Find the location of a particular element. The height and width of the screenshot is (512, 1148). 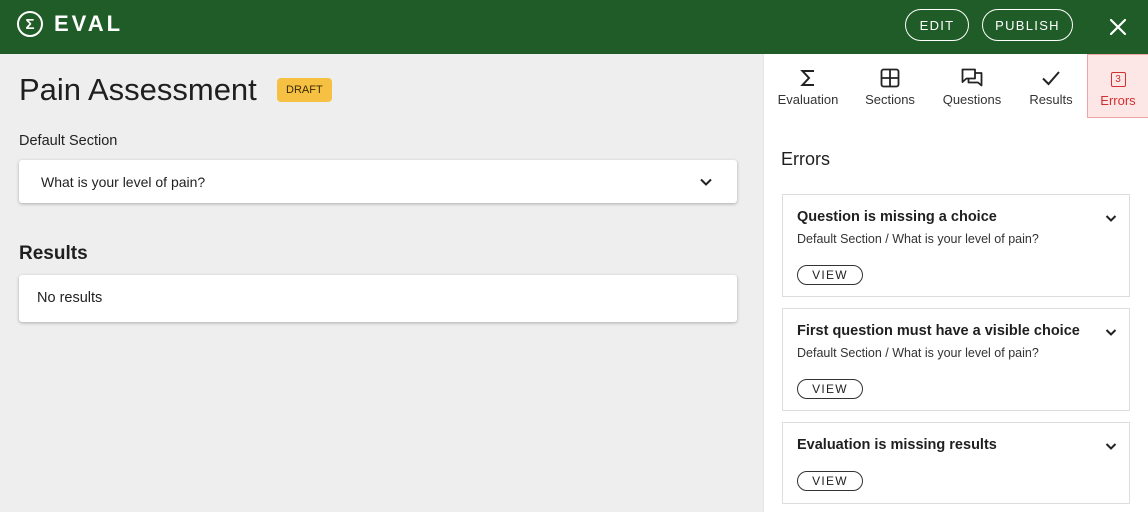

tab-errors: 3 Errors is located at coordinates (1117, 86).